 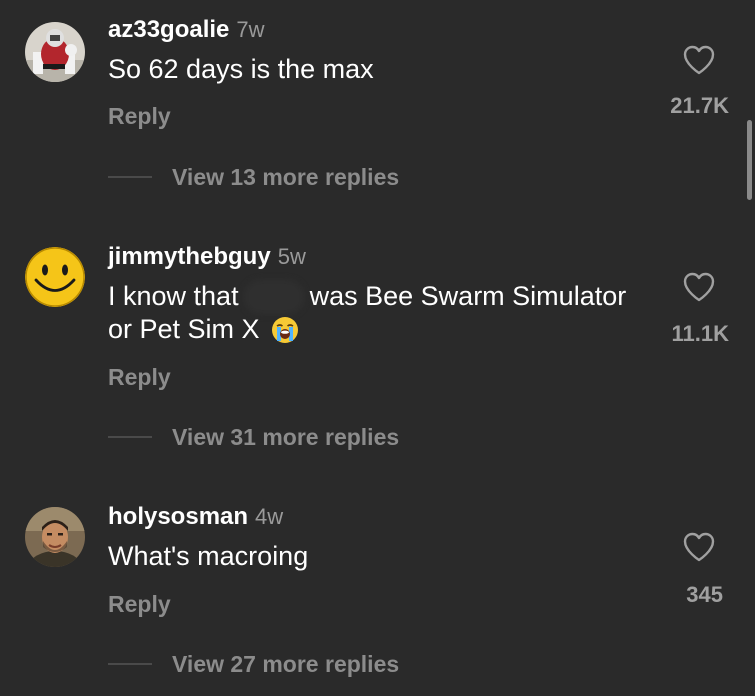 What do you see at coordinates (189, 256) in the screenshot?
I see `username: jimmythebguy` at bounding box center [189, 256].